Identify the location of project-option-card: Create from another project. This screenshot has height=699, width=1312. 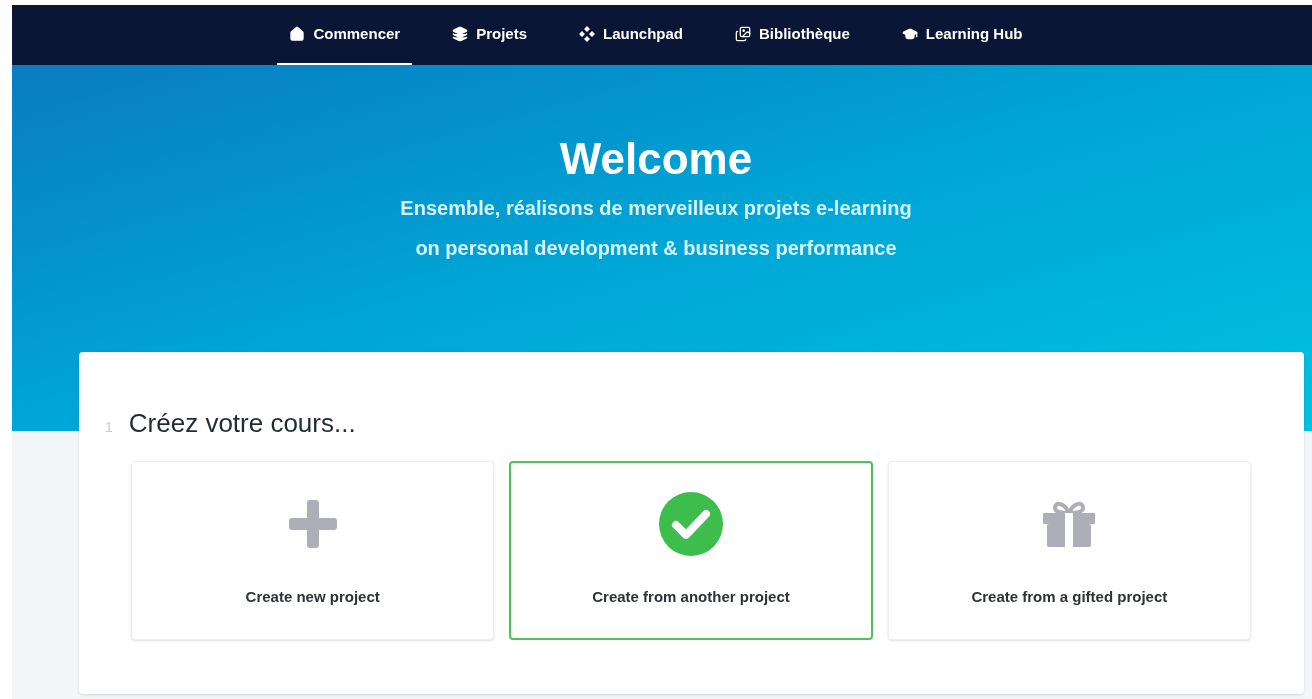
(691, 550).